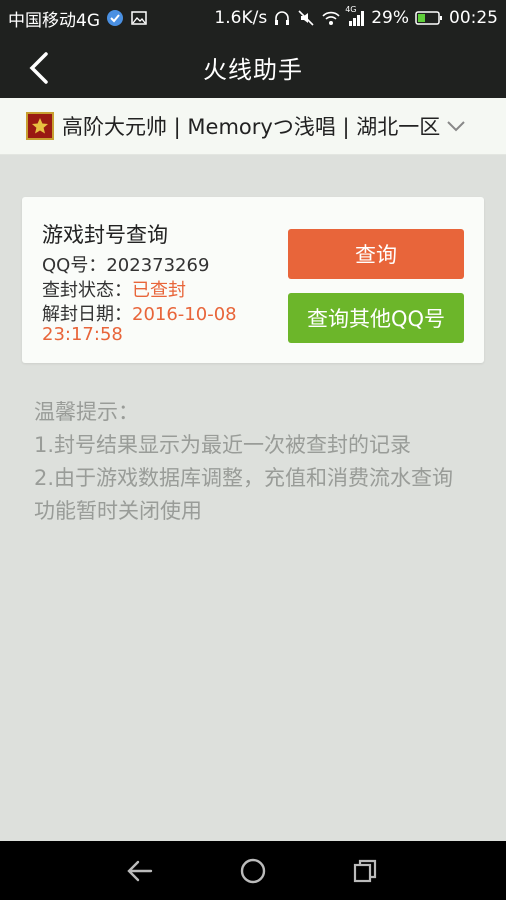 The image size is (506, 900). What do you see at coordinates (241, 18) in the screenshot?
I see `network-speed: 1.6K/s` at bounding box center [241, 18].